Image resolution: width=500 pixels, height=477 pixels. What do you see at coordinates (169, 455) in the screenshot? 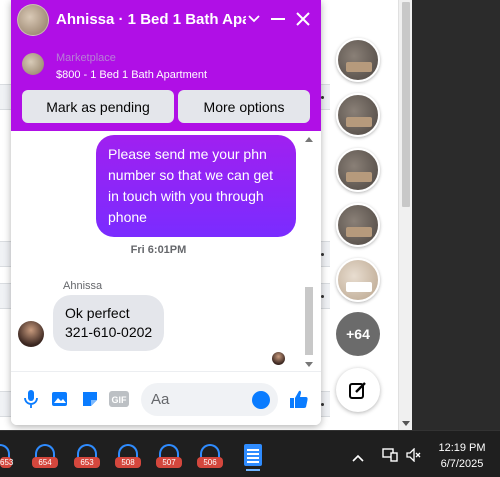
I see `taskbar-app-chrome: 507` at bounding box center [169, 455].